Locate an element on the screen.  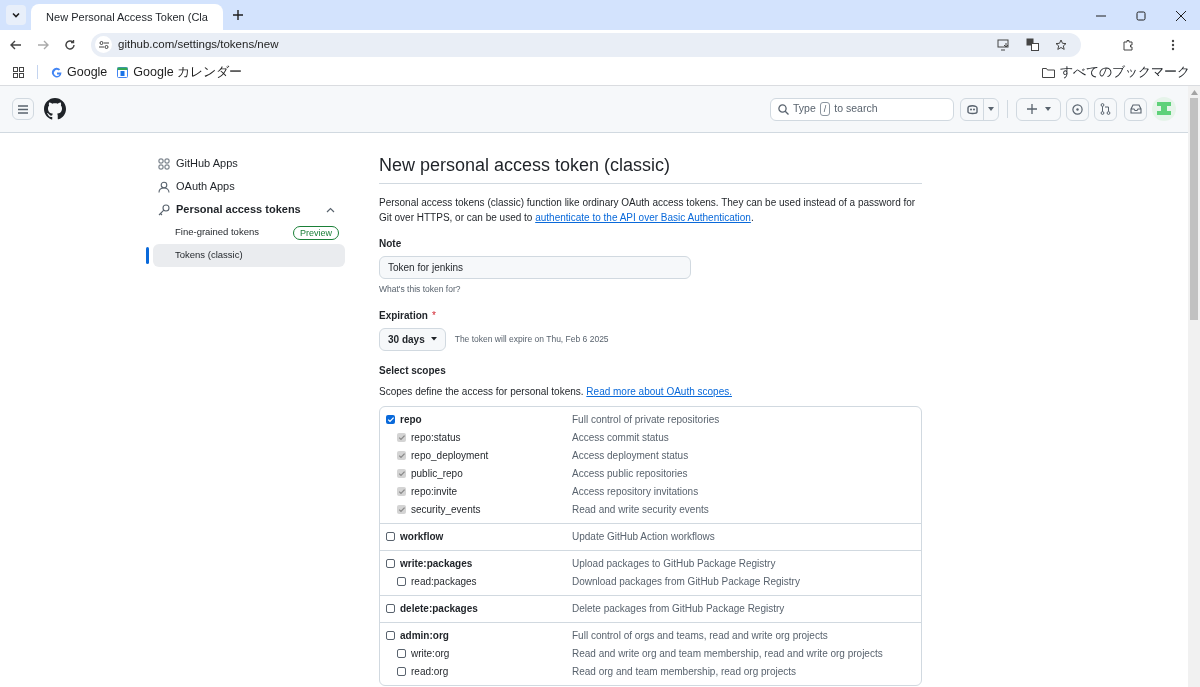
sidebar-item: GitHub Apps is located at coordinates (256, 163).